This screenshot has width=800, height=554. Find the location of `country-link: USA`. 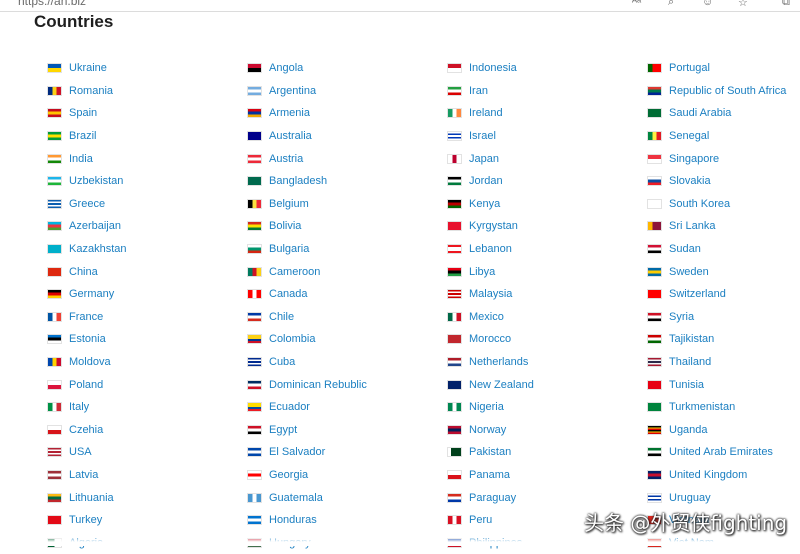

country-link: USA is located at coordinates (86, 452).